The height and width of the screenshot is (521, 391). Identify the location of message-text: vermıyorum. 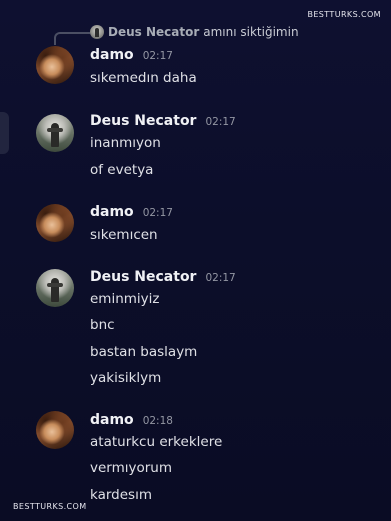
(131, 468).